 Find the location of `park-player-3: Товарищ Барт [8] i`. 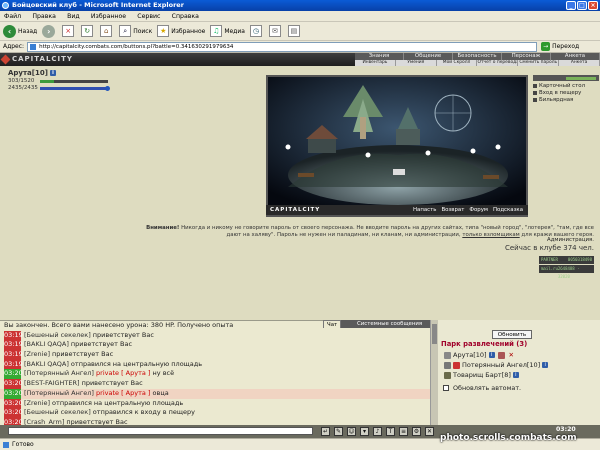

park-player-3: Товарищ Барт [8] i is located at coordinates (481, 375).